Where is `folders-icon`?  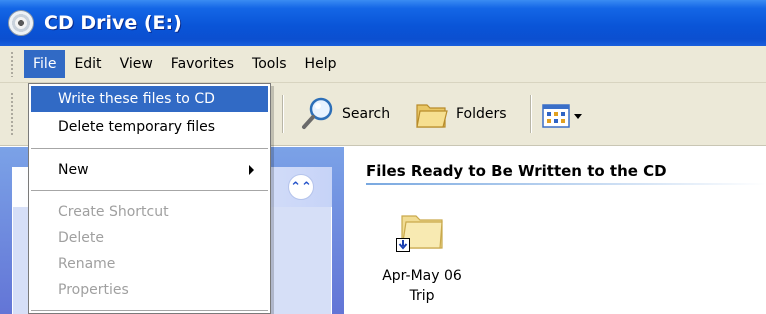 folders-icon is located at coordinates (432, 116).